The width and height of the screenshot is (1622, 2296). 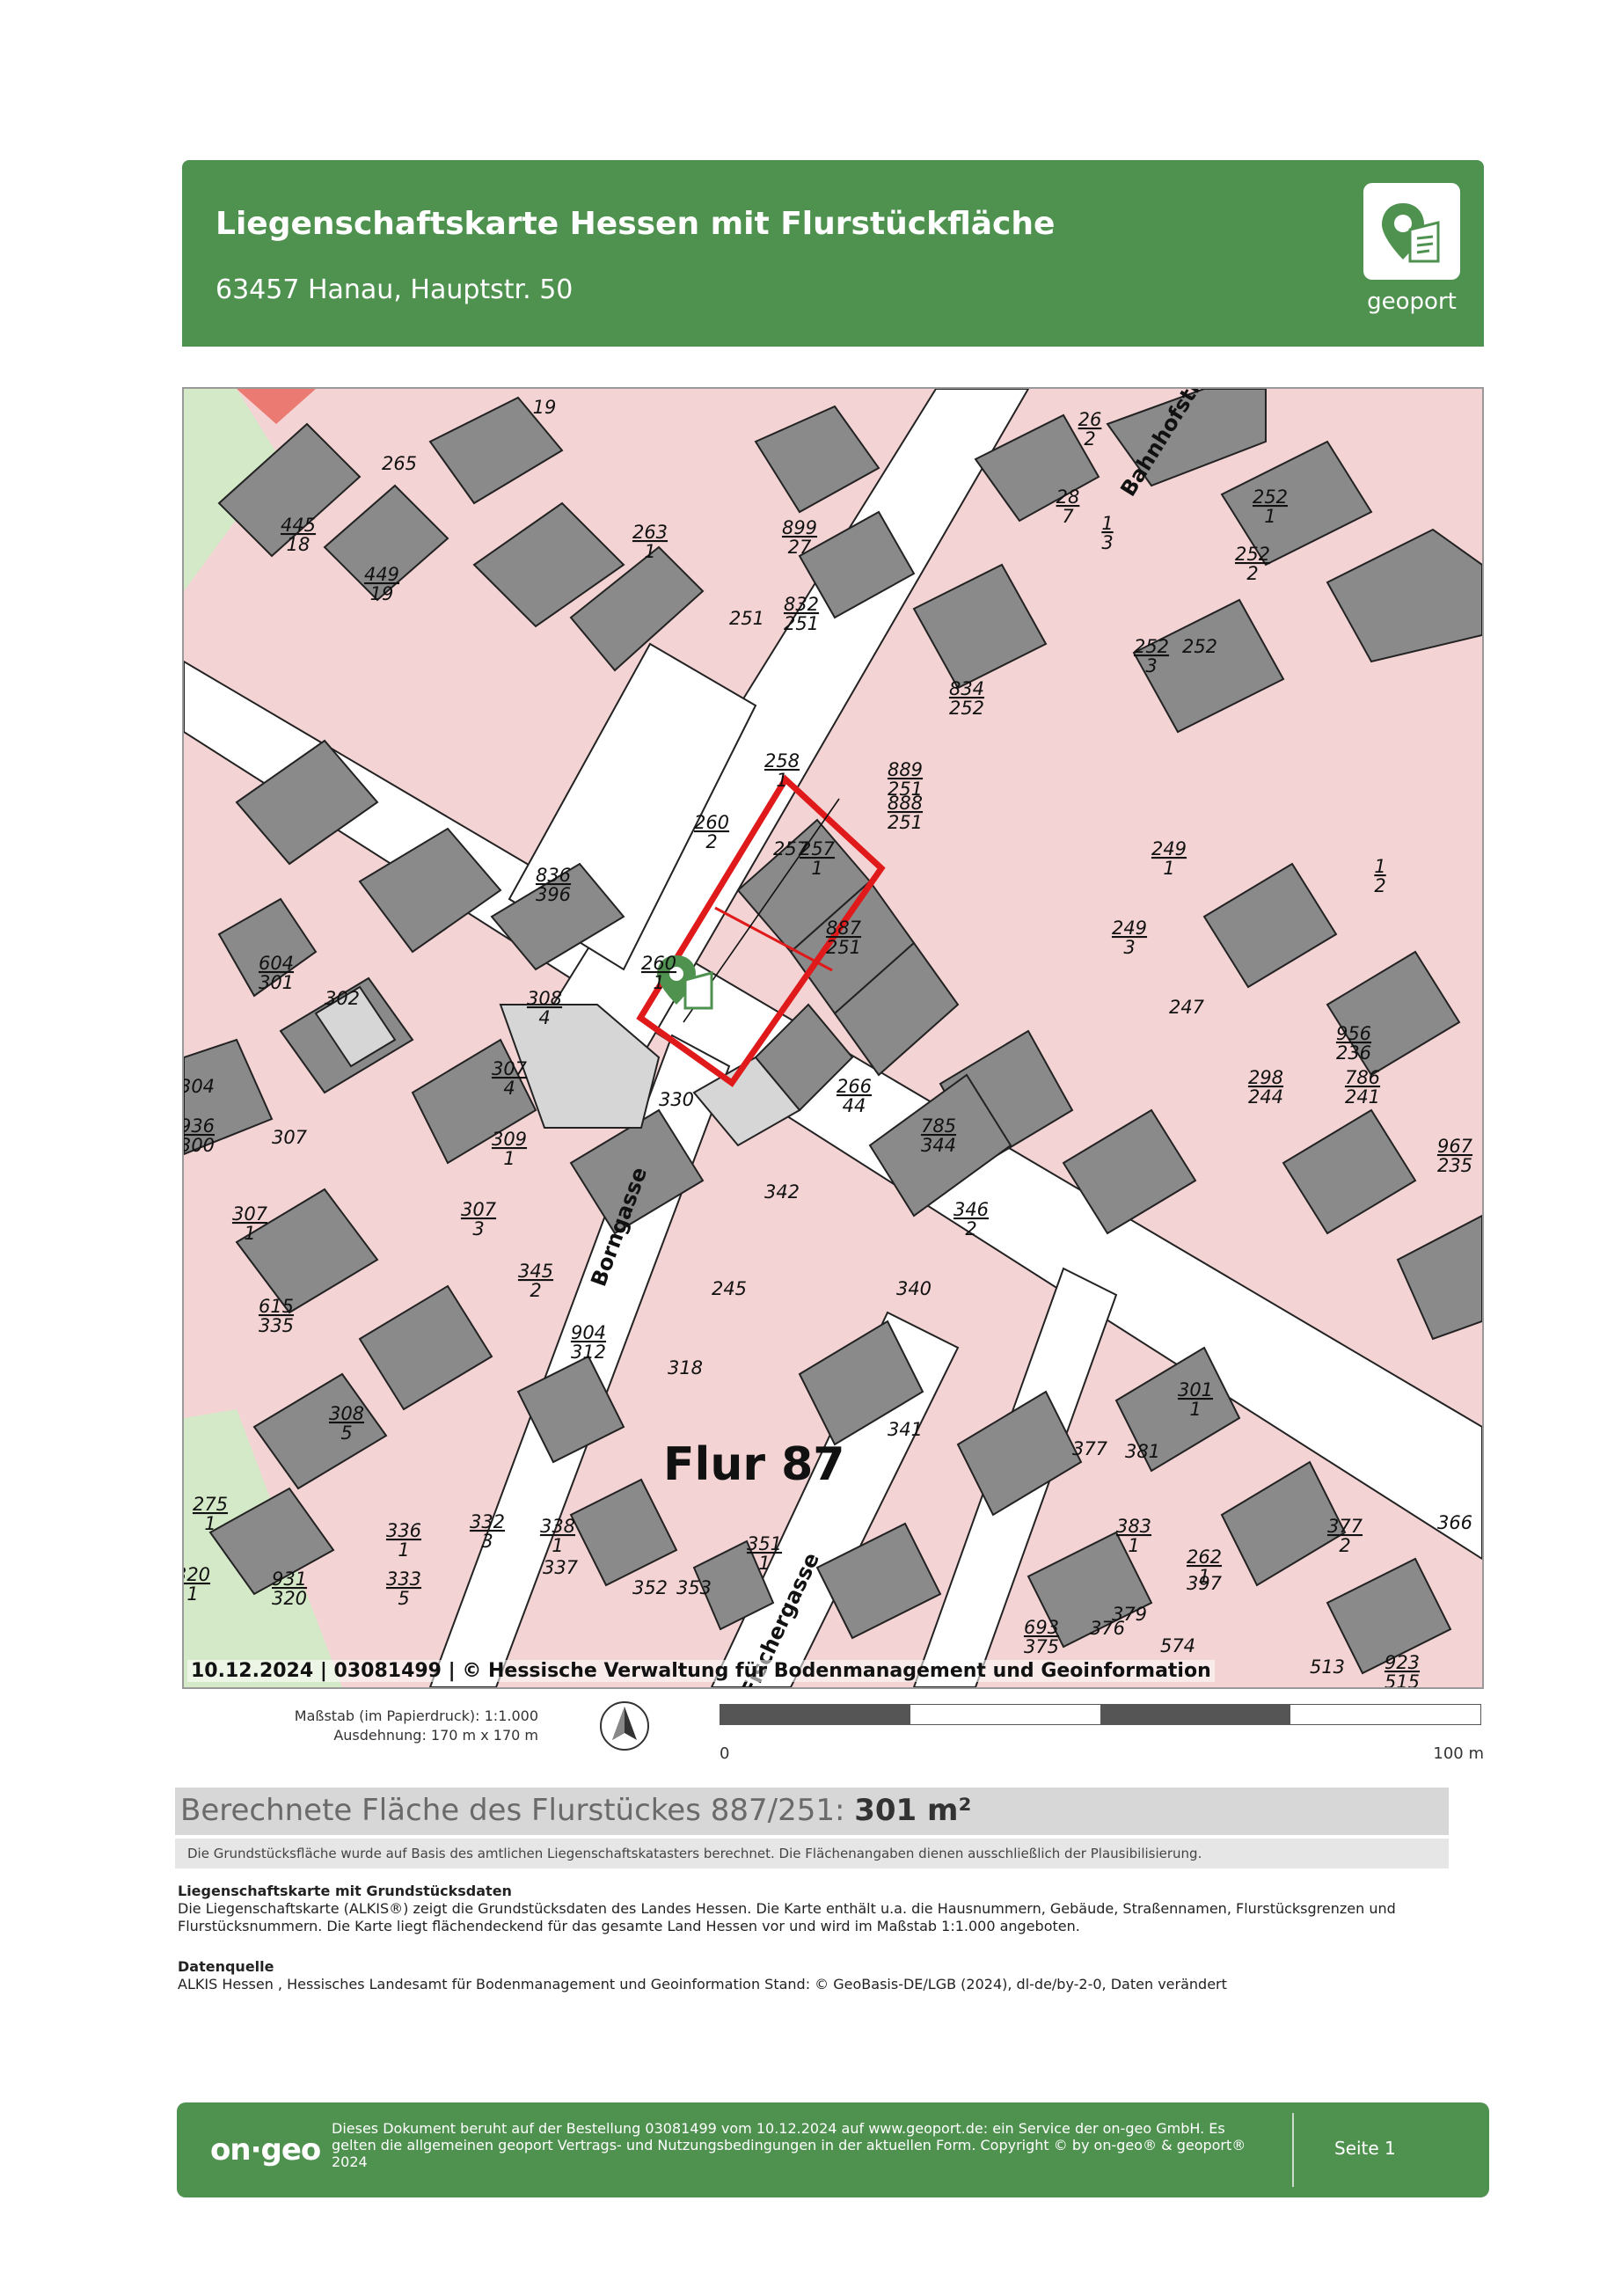 What do you see at coordinates (588, 1342) in the screenshot?
I see `parcel-number-label: 904 312` at bounding box center [588, 1342].